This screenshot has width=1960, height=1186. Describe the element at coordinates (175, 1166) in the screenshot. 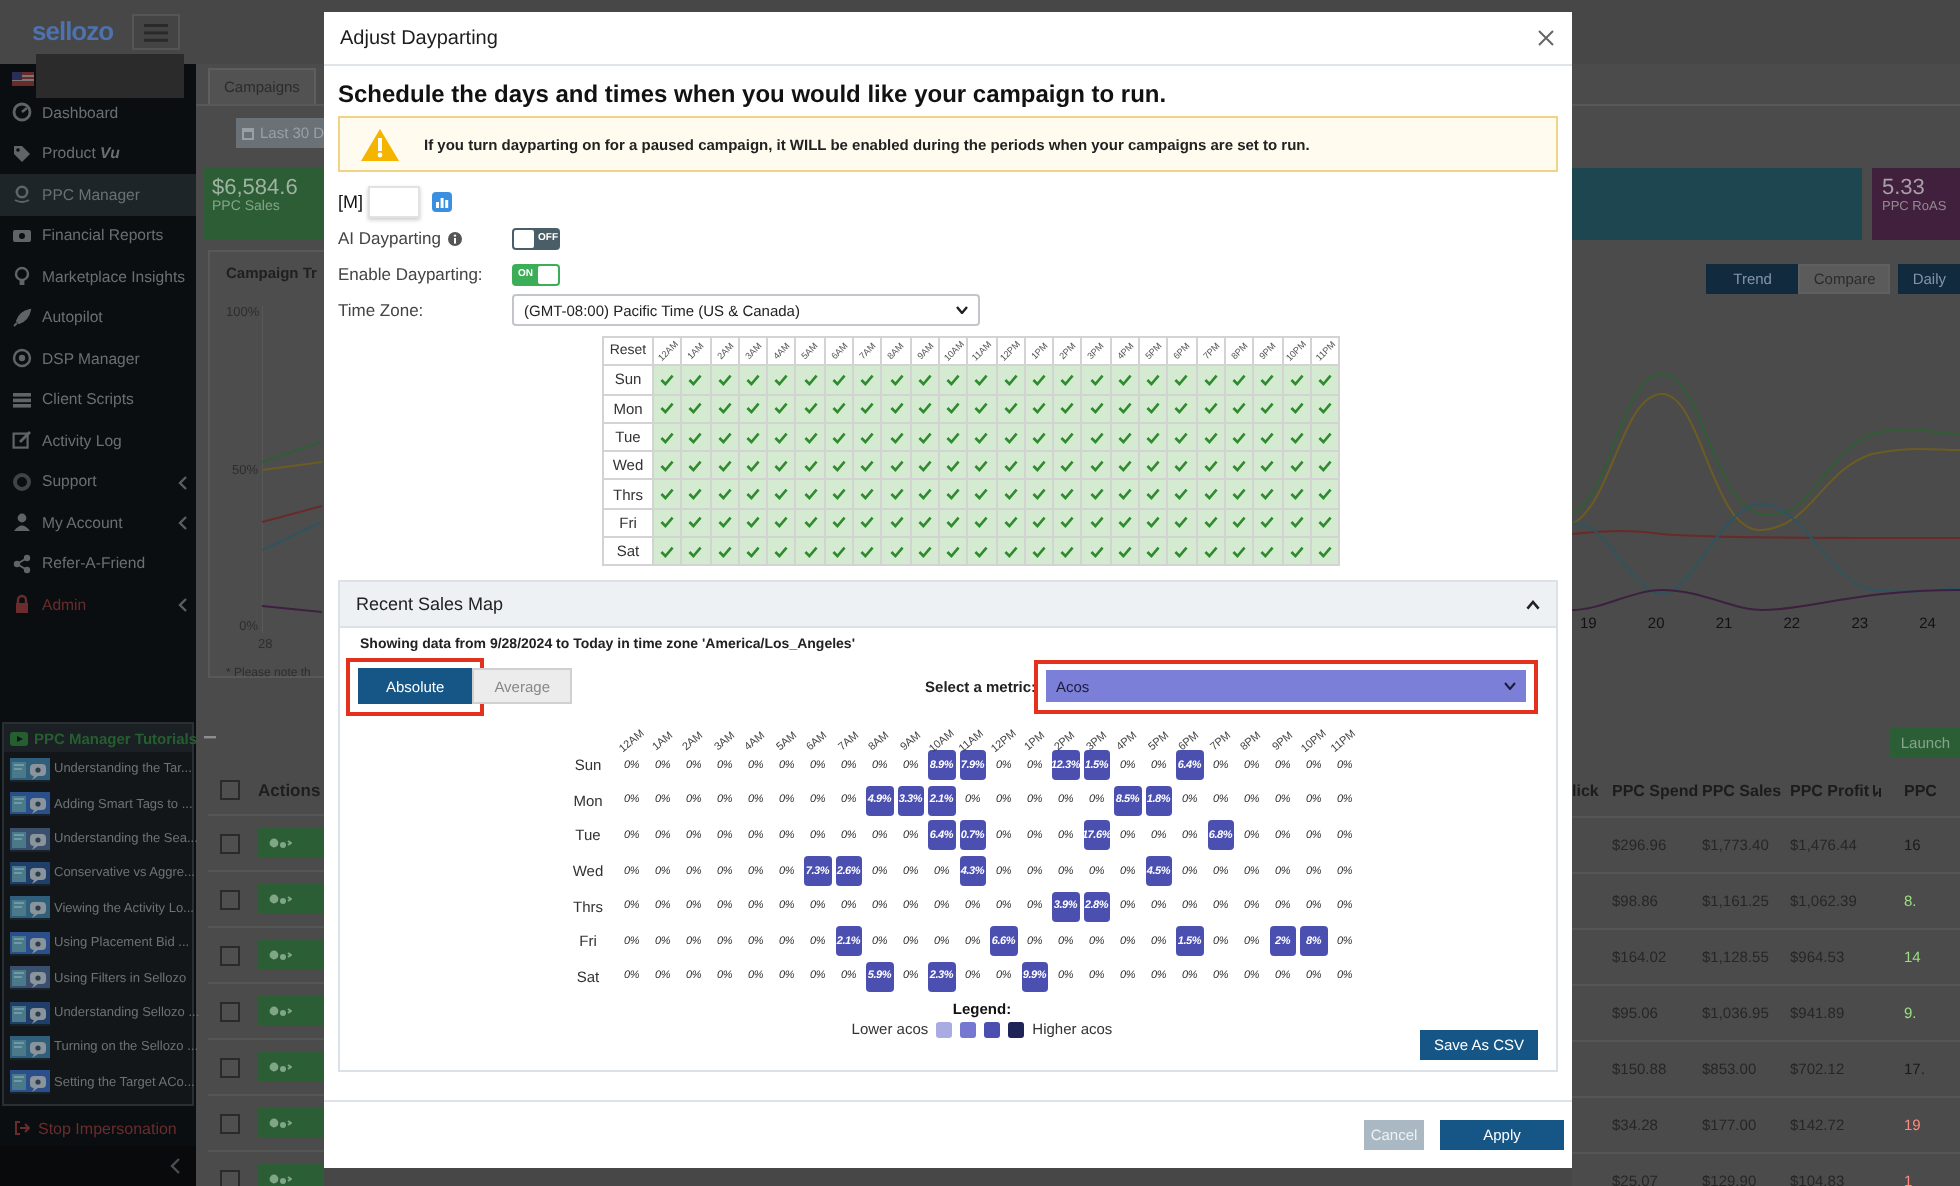

I see `collapse-icon` at that location.